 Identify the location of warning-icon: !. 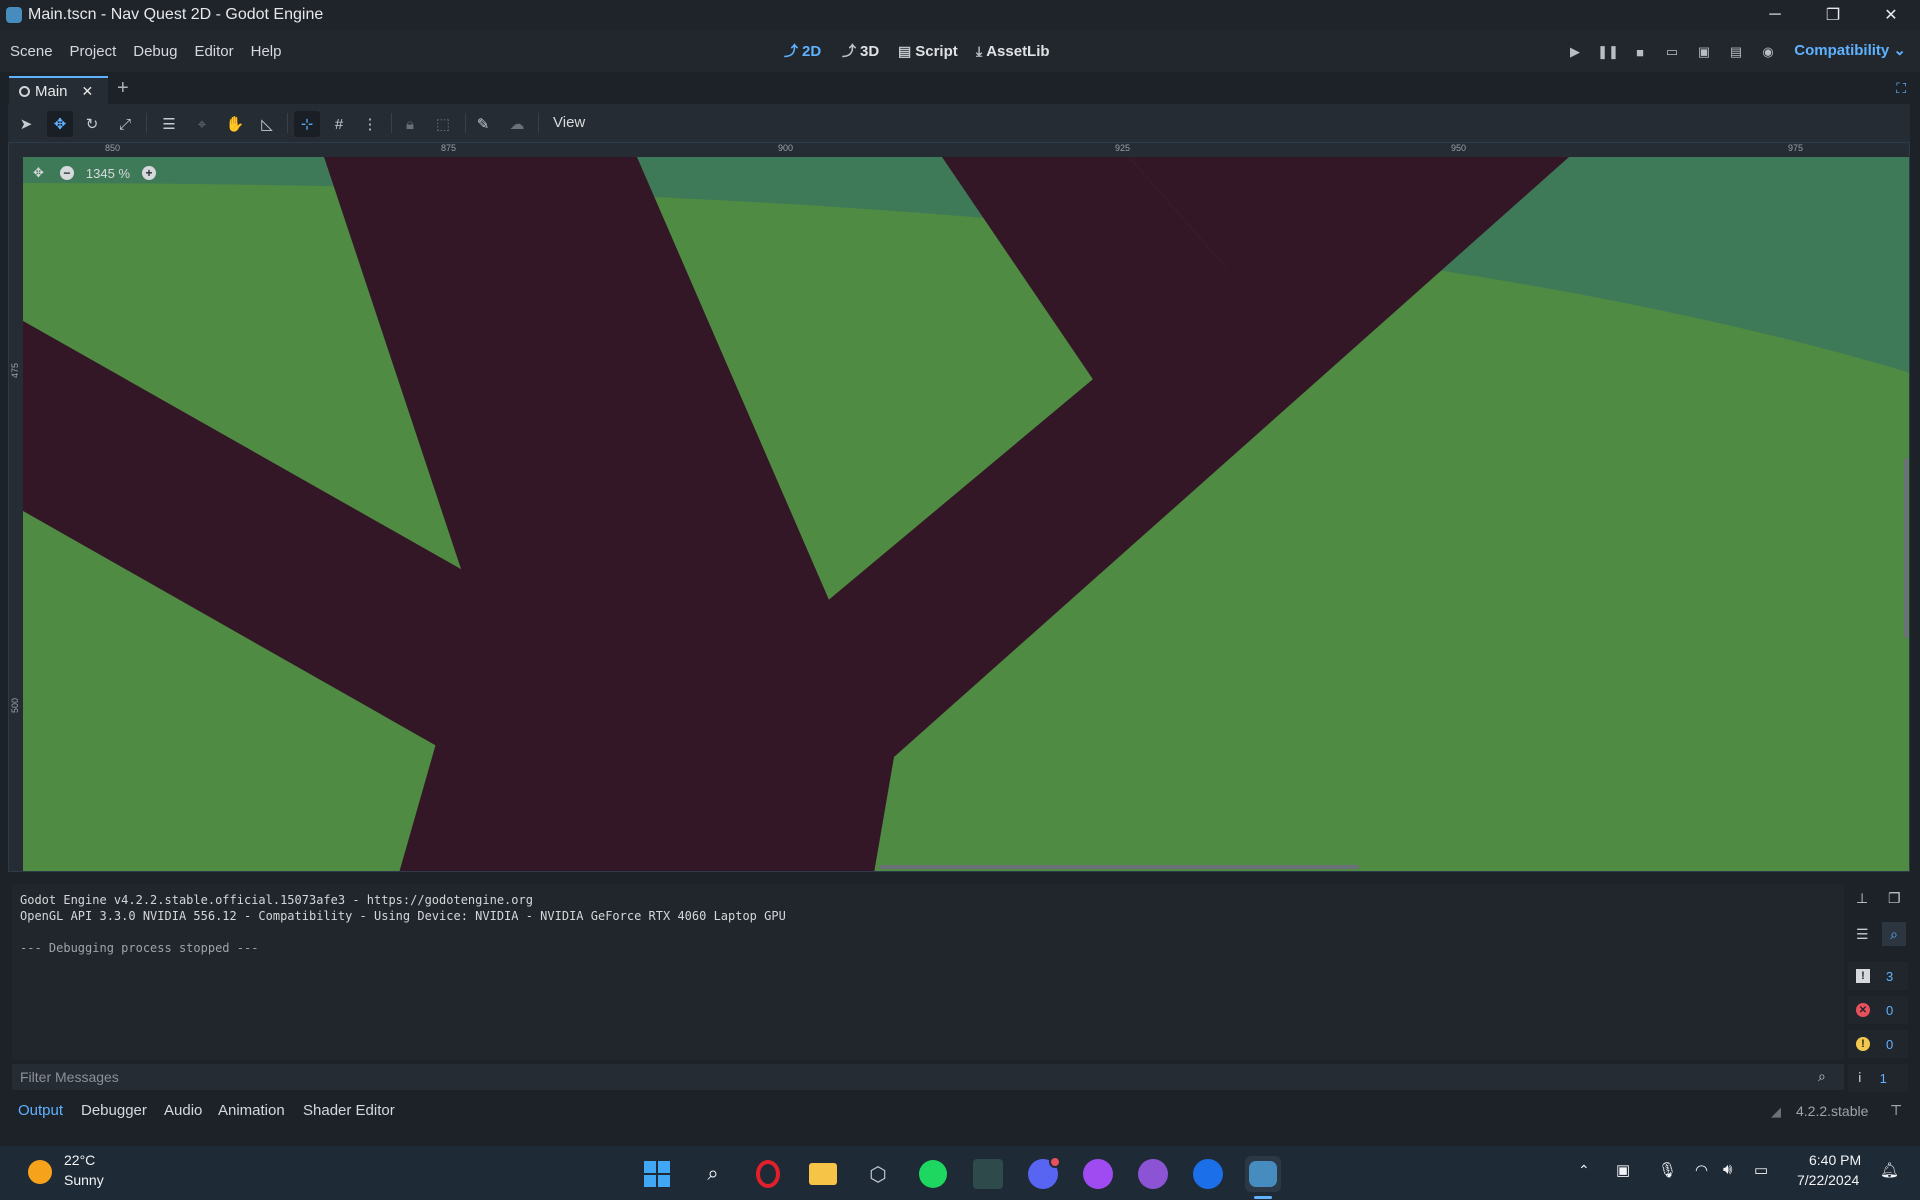
(1863, 1044).